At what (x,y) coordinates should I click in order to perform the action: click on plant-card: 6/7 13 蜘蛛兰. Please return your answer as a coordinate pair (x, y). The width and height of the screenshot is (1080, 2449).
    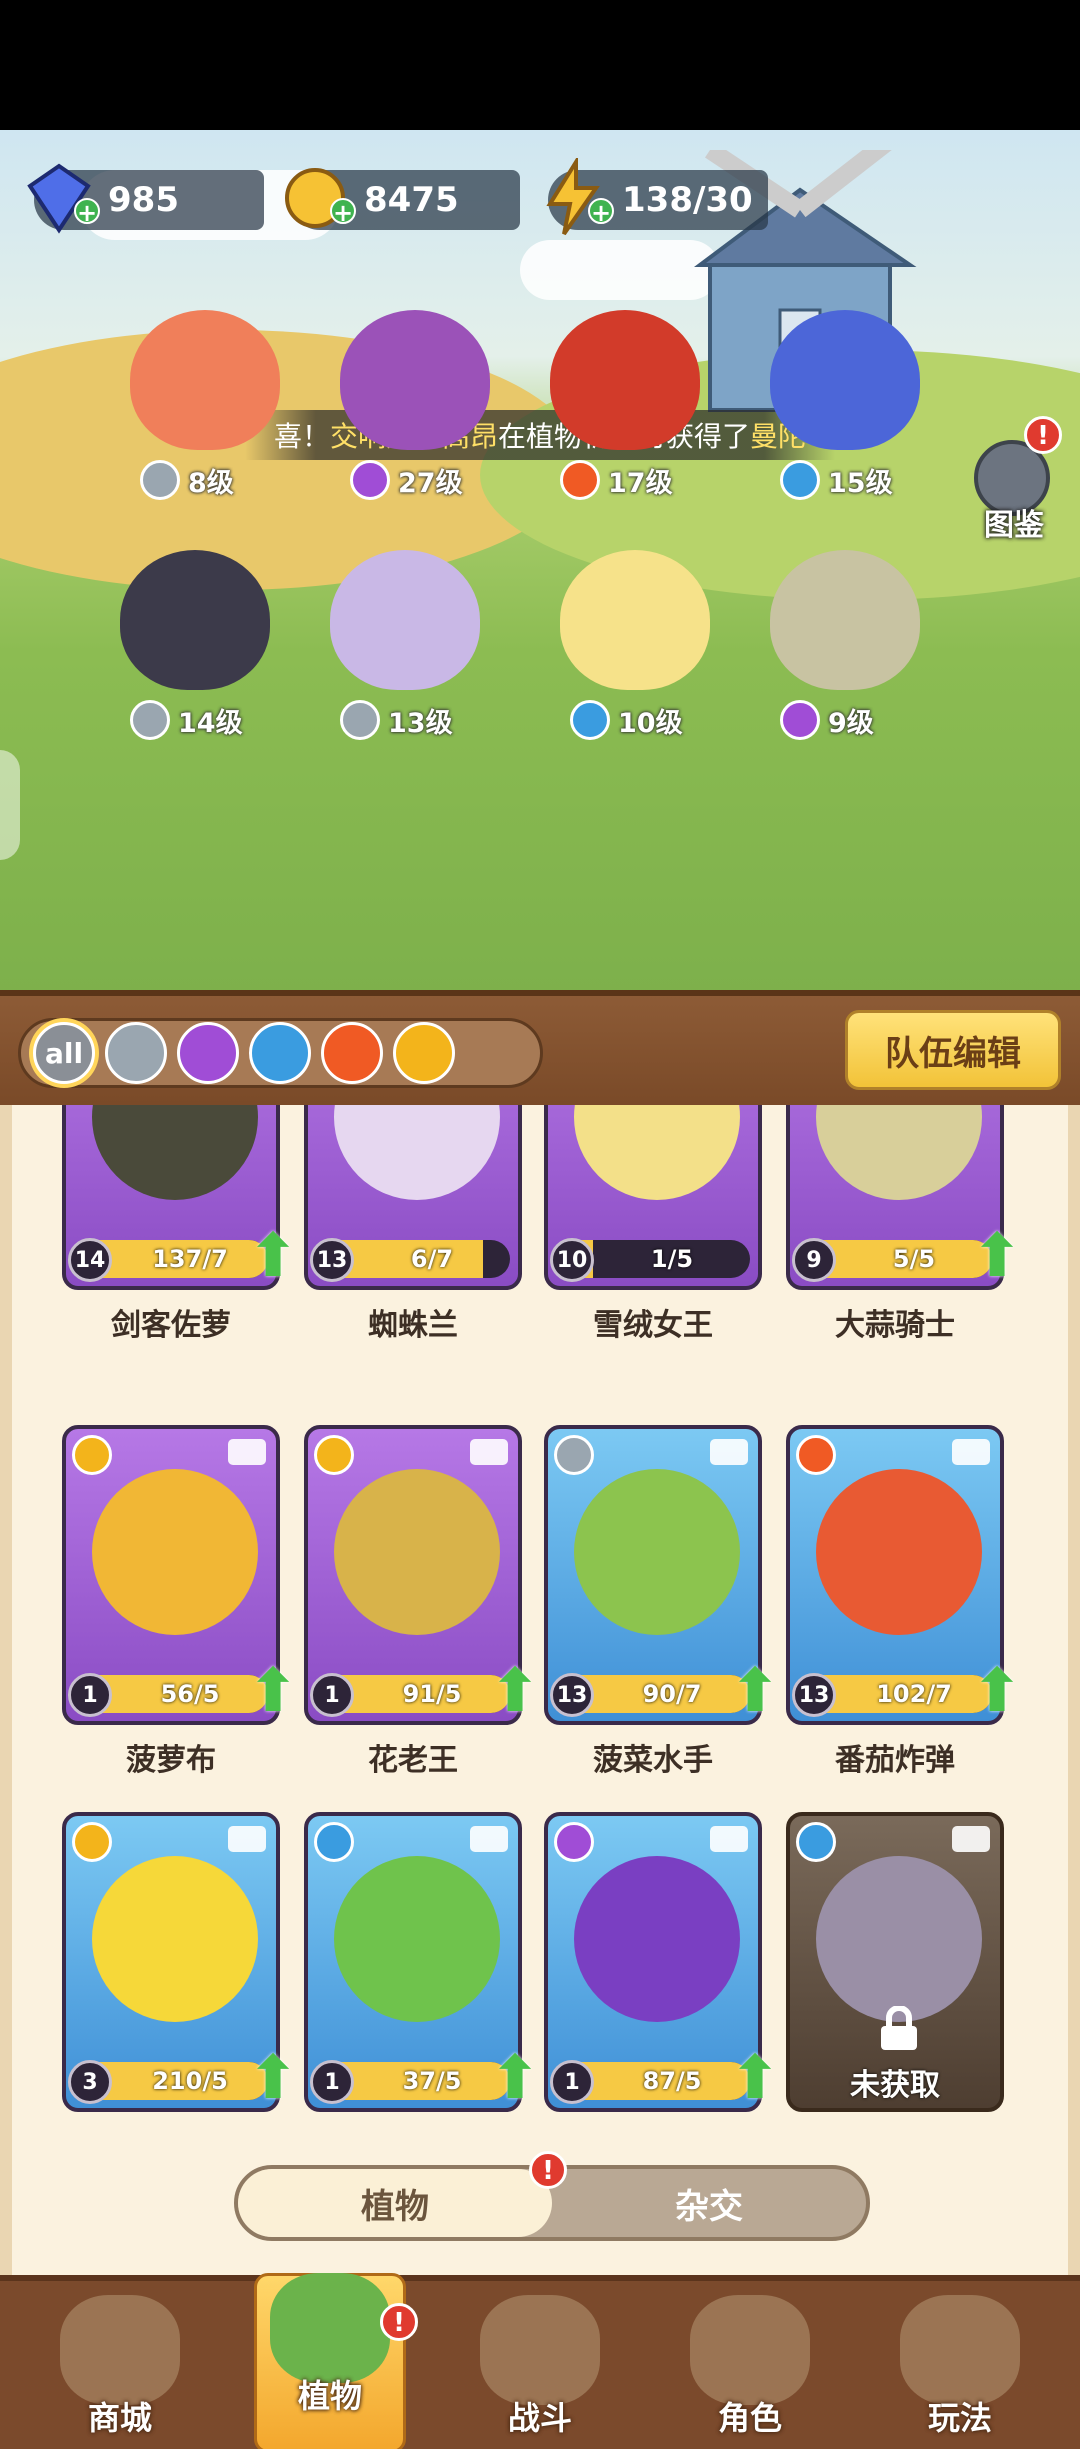
    Looking at the image, I should click on (419, 1232).